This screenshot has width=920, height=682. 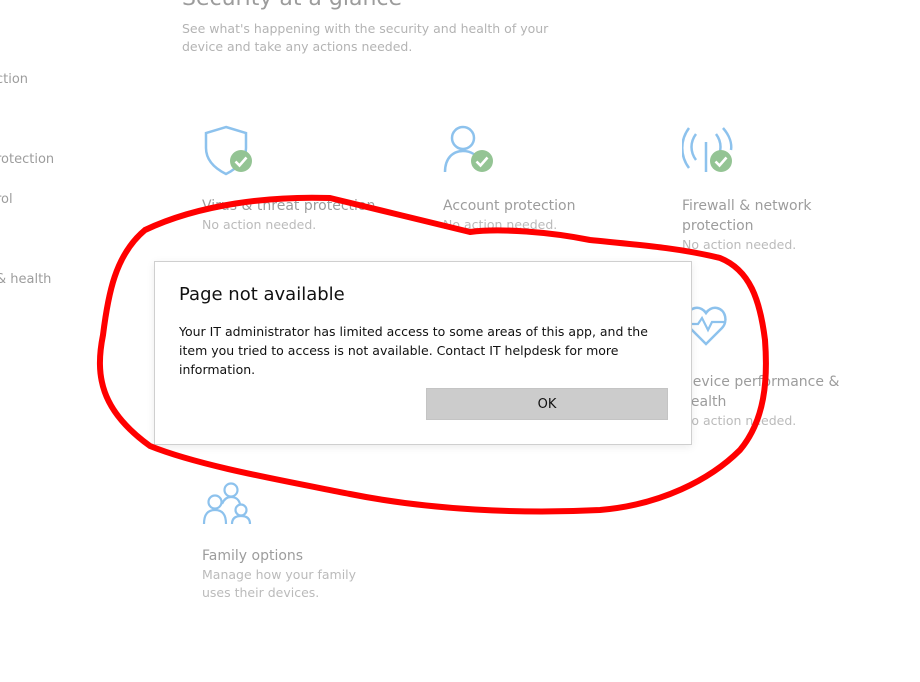 I want to click on tile-title: Device performance & health, so click(x=761, y=392).